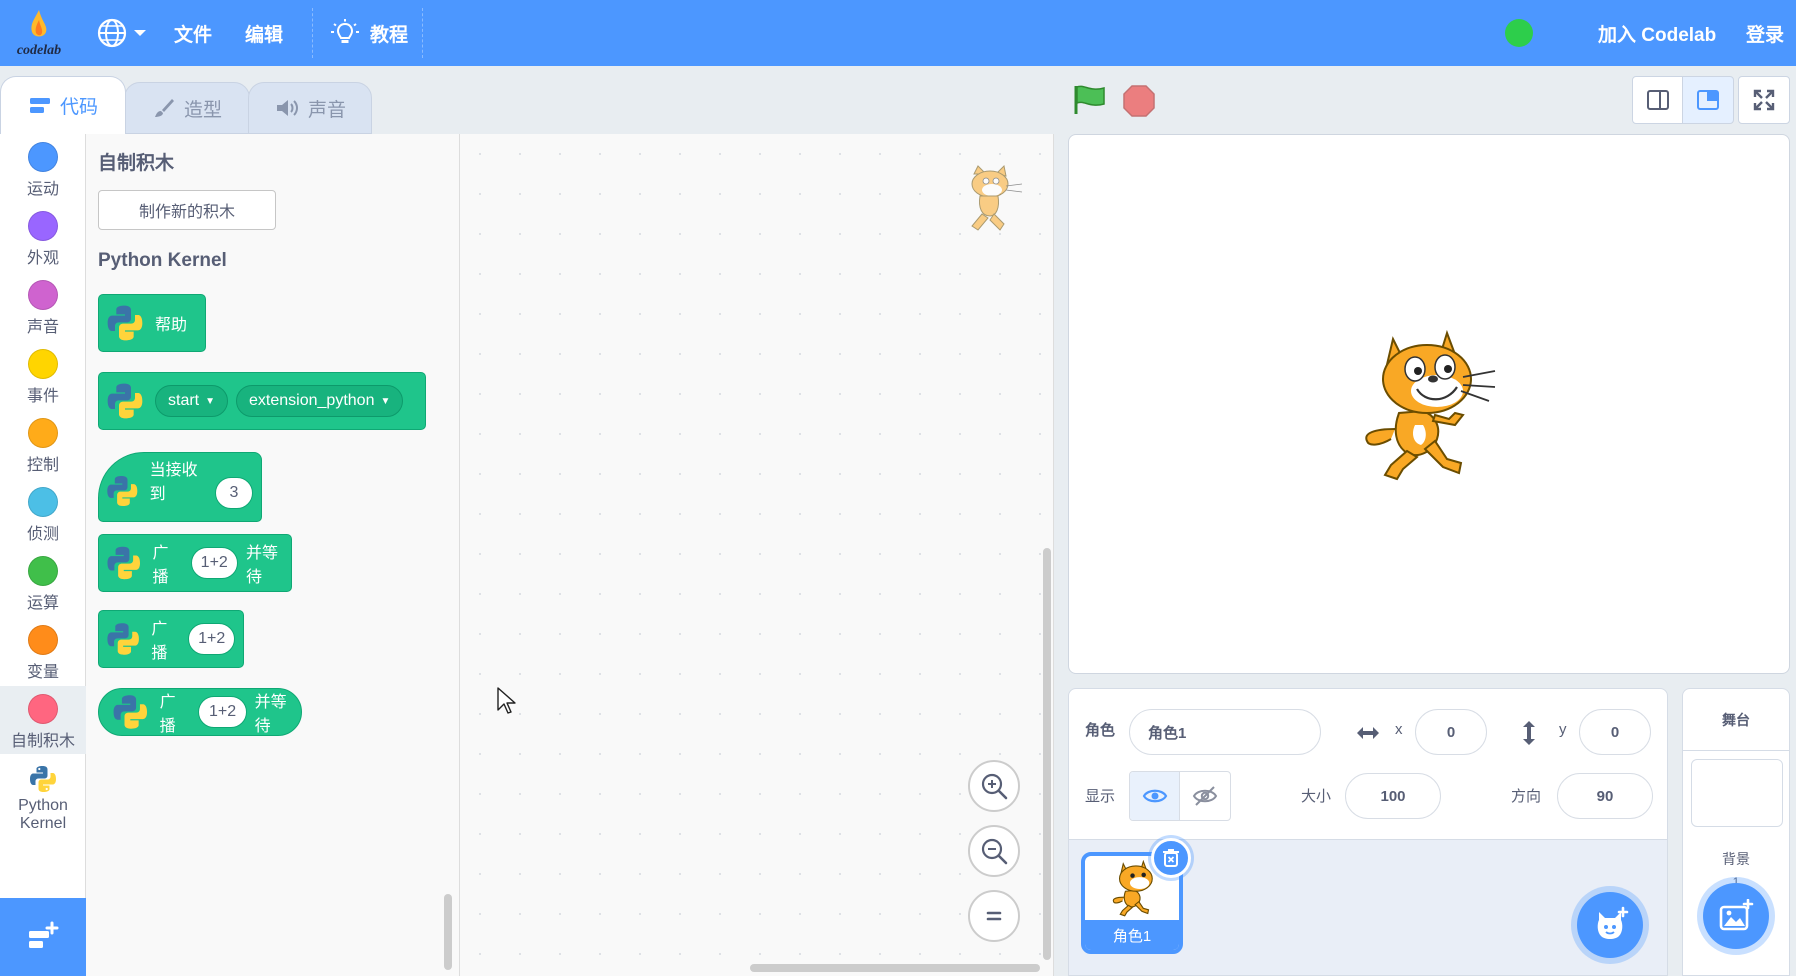  Describe the element at coordinates (1100, 796) in the screenshot. I see `show-label: 显示` at that location.